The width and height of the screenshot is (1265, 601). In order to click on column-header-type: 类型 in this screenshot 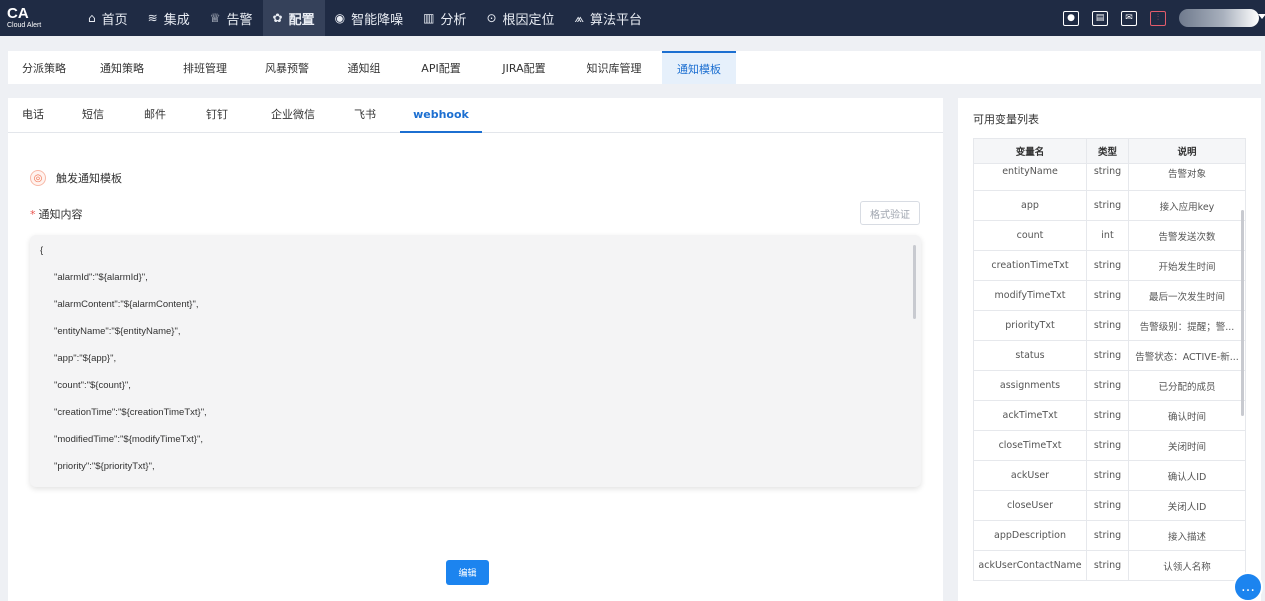, I will do `click(1107, 151)`.